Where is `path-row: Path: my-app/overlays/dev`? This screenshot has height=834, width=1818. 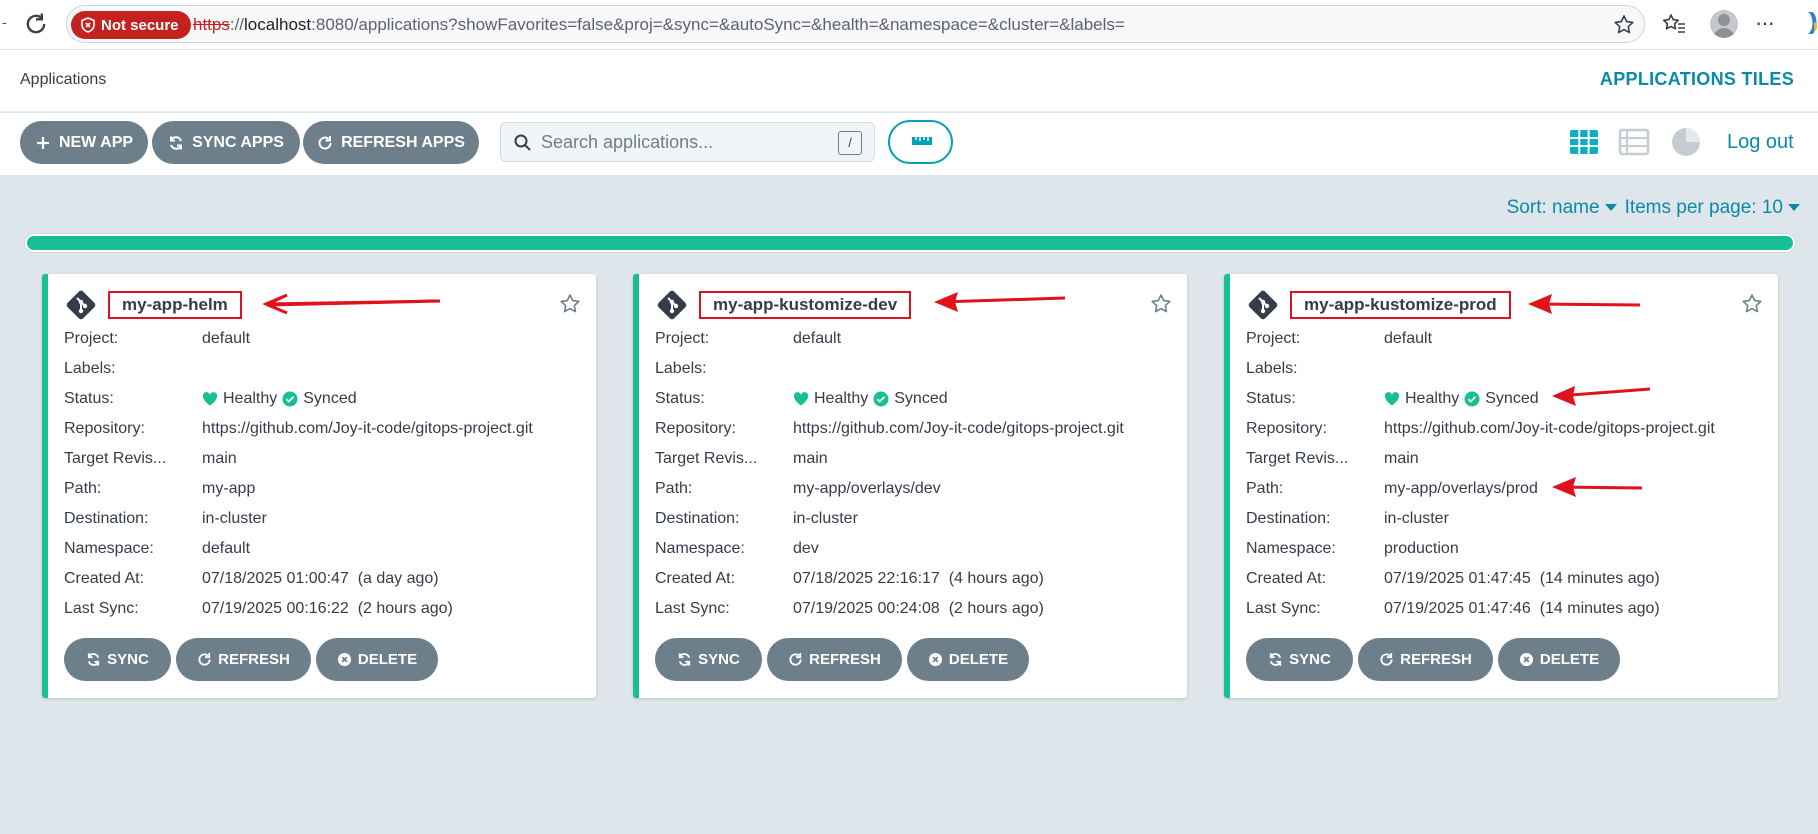 path-row: Path: my-app/overlays/dev is located at coordinates (889, 489).